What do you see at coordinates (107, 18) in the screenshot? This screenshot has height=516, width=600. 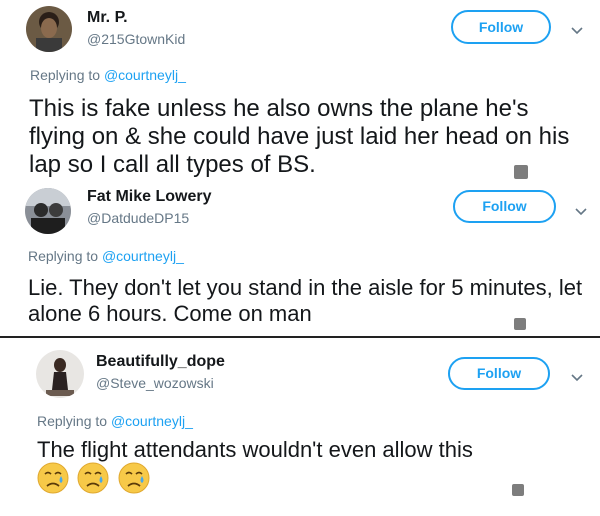 I see `display-name: Mr. P.` at bounding box center [107, 18].